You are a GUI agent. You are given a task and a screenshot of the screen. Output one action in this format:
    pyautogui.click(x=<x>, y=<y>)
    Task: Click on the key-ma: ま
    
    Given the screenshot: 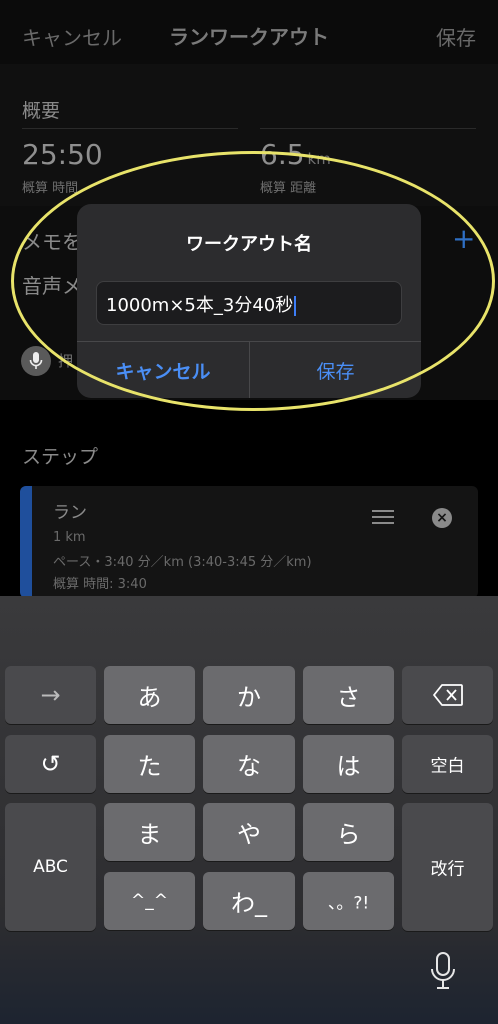 What is the action you would take?
    pyautogui.click(x=149, y=832)
    